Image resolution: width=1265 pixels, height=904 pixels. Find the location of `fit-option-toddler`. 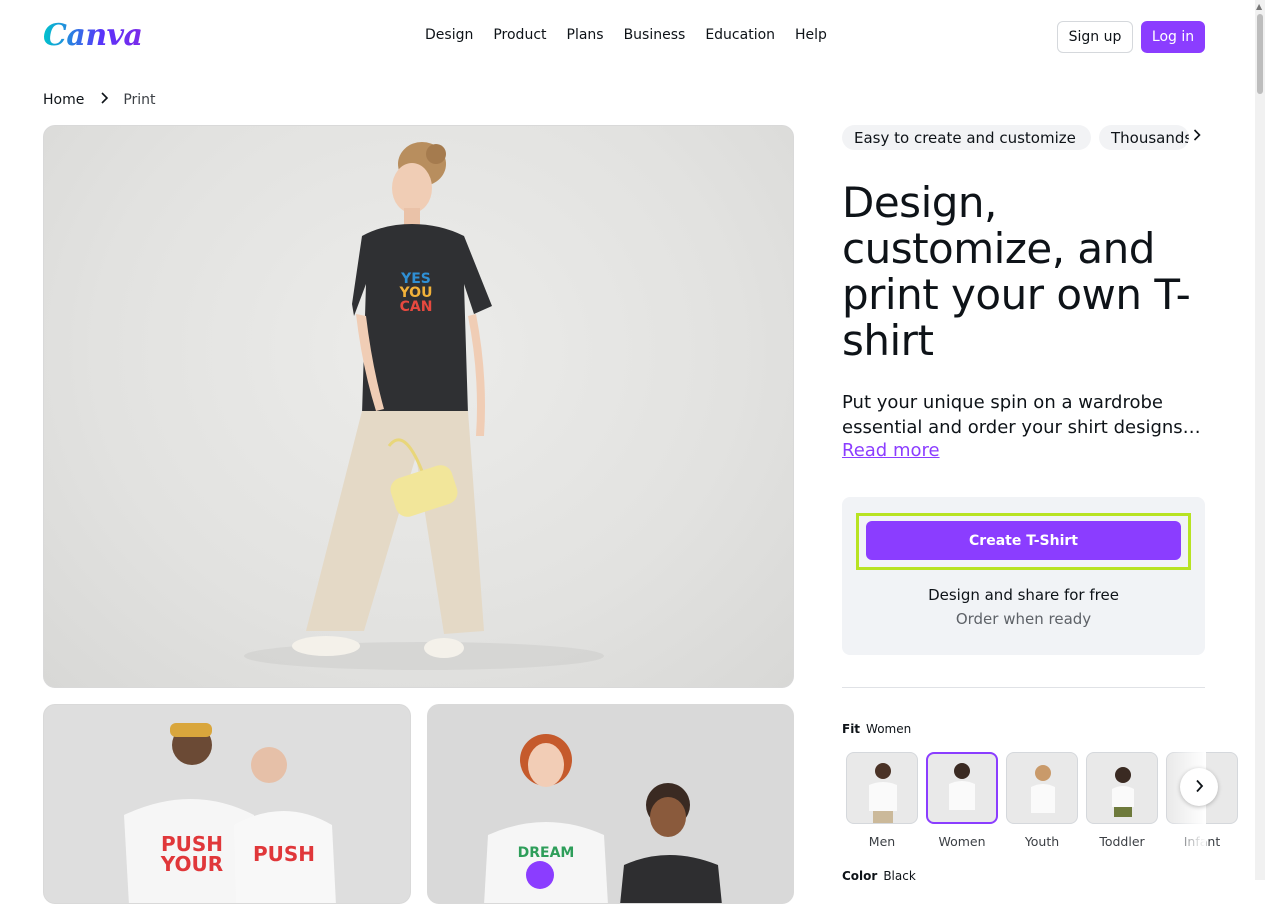

fit-option-toddler is located at coordinates (1122, 788).